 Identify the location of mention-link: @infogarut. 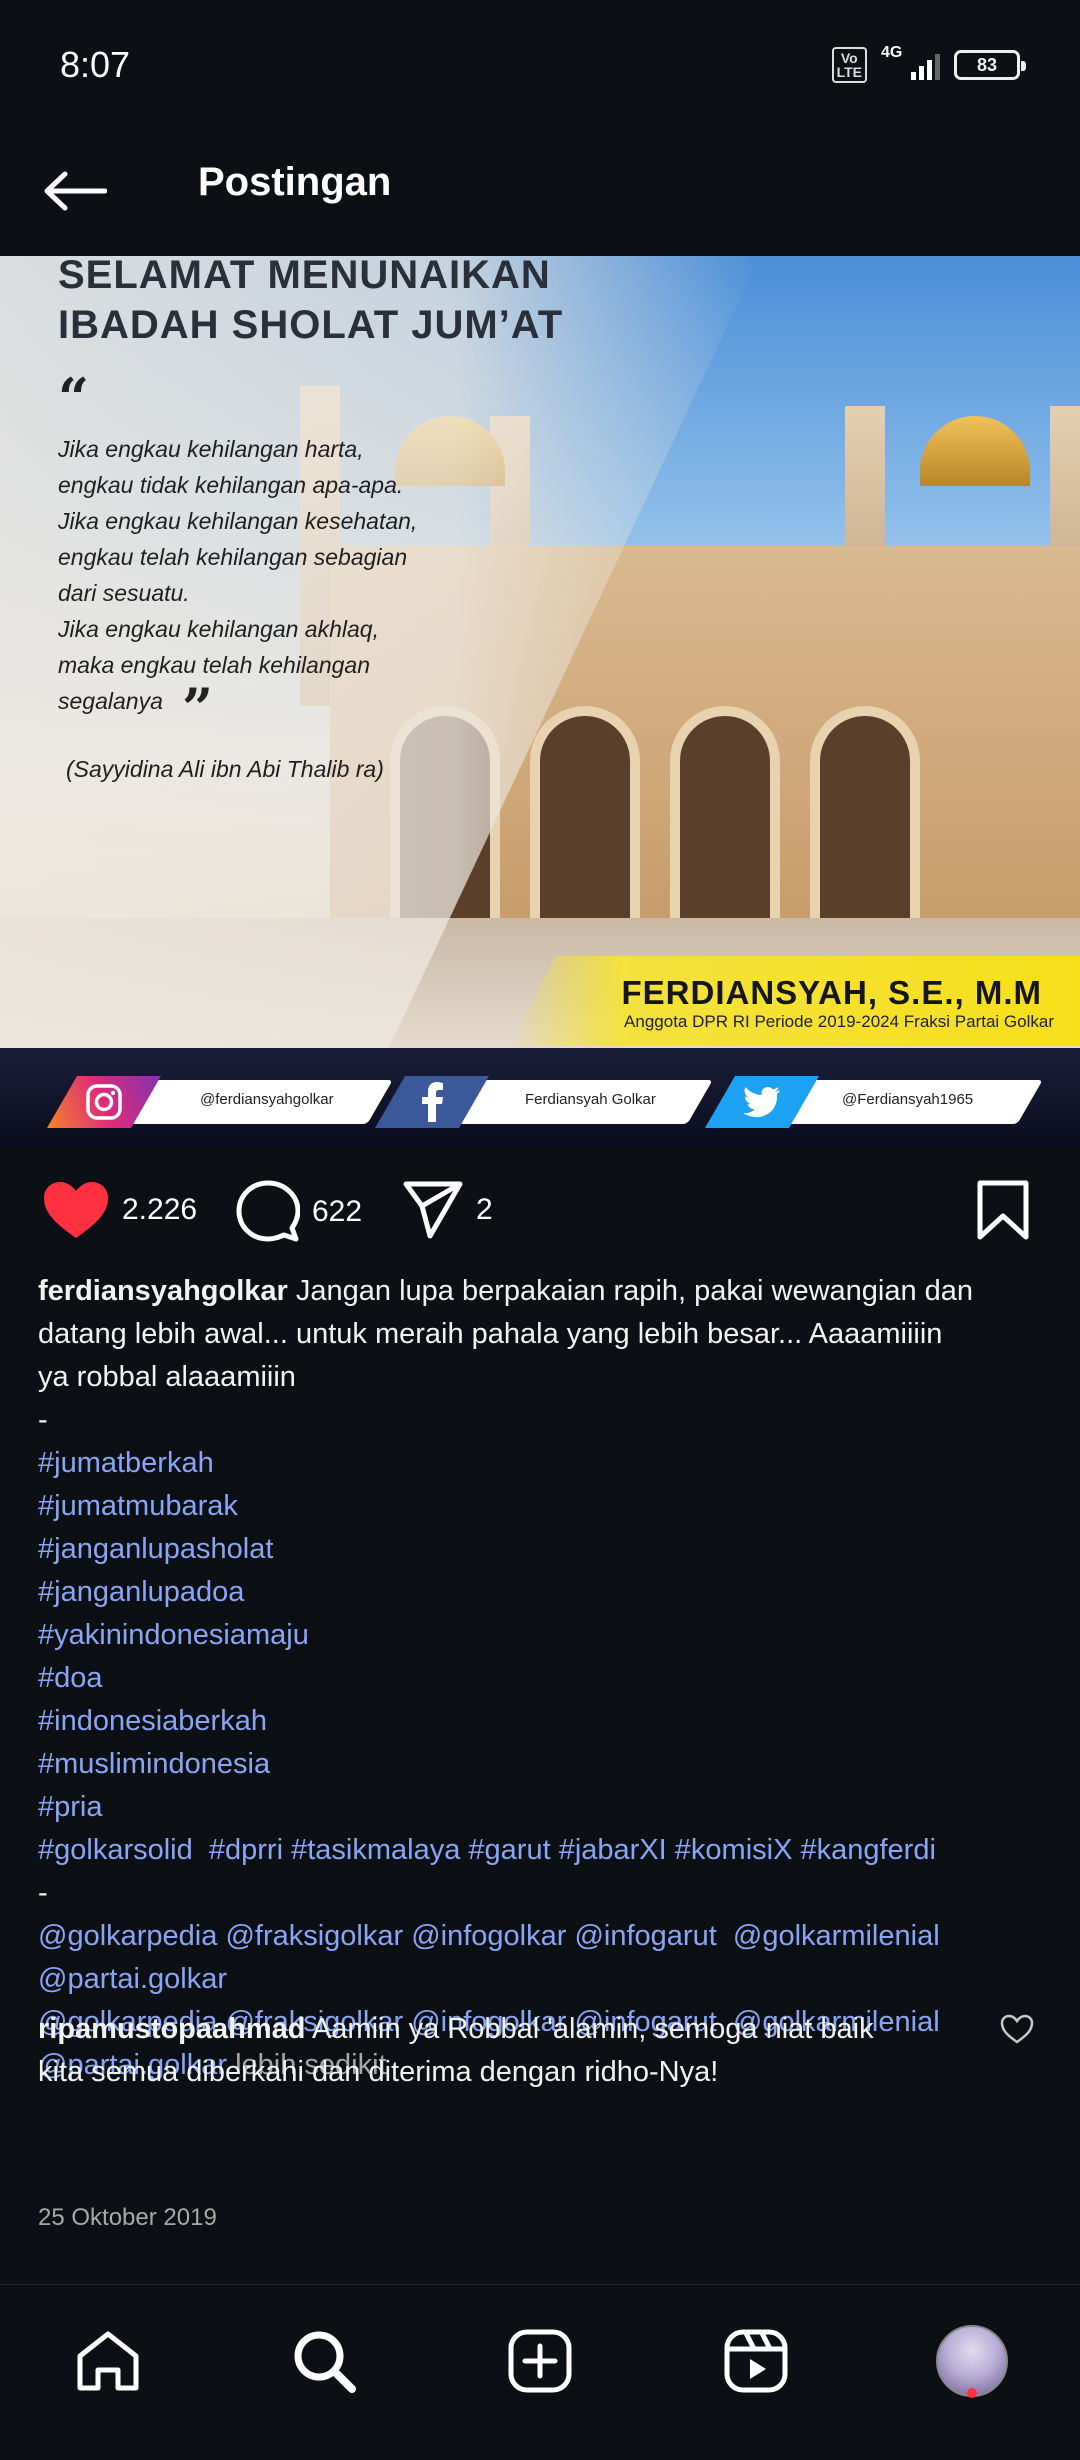
(641, 1936).